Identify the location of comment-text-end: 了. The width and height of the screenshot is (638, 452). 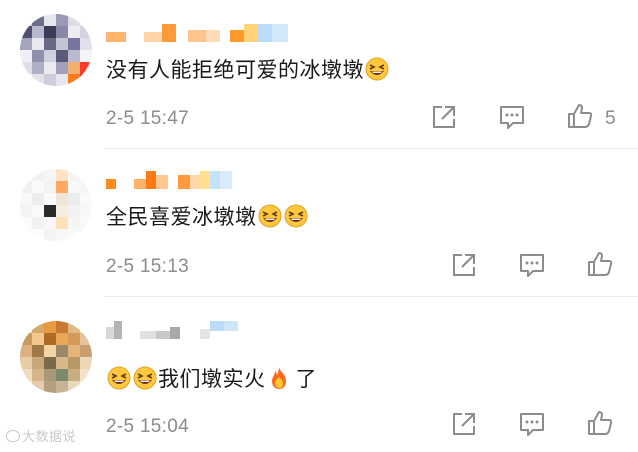
(306, 379).